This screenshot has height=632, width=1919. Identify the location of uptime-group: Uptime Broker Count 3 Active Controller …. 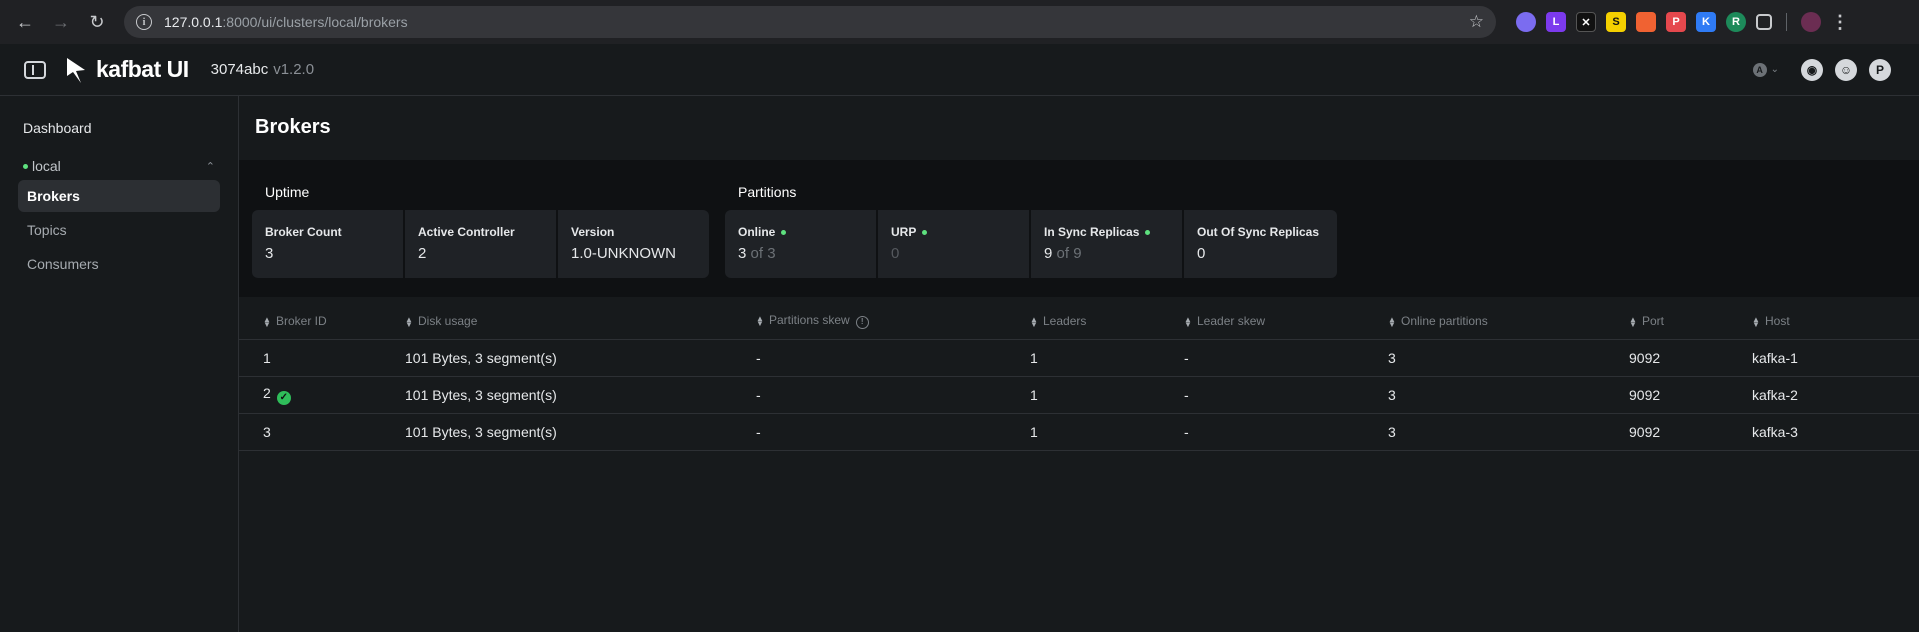
(480, 240).